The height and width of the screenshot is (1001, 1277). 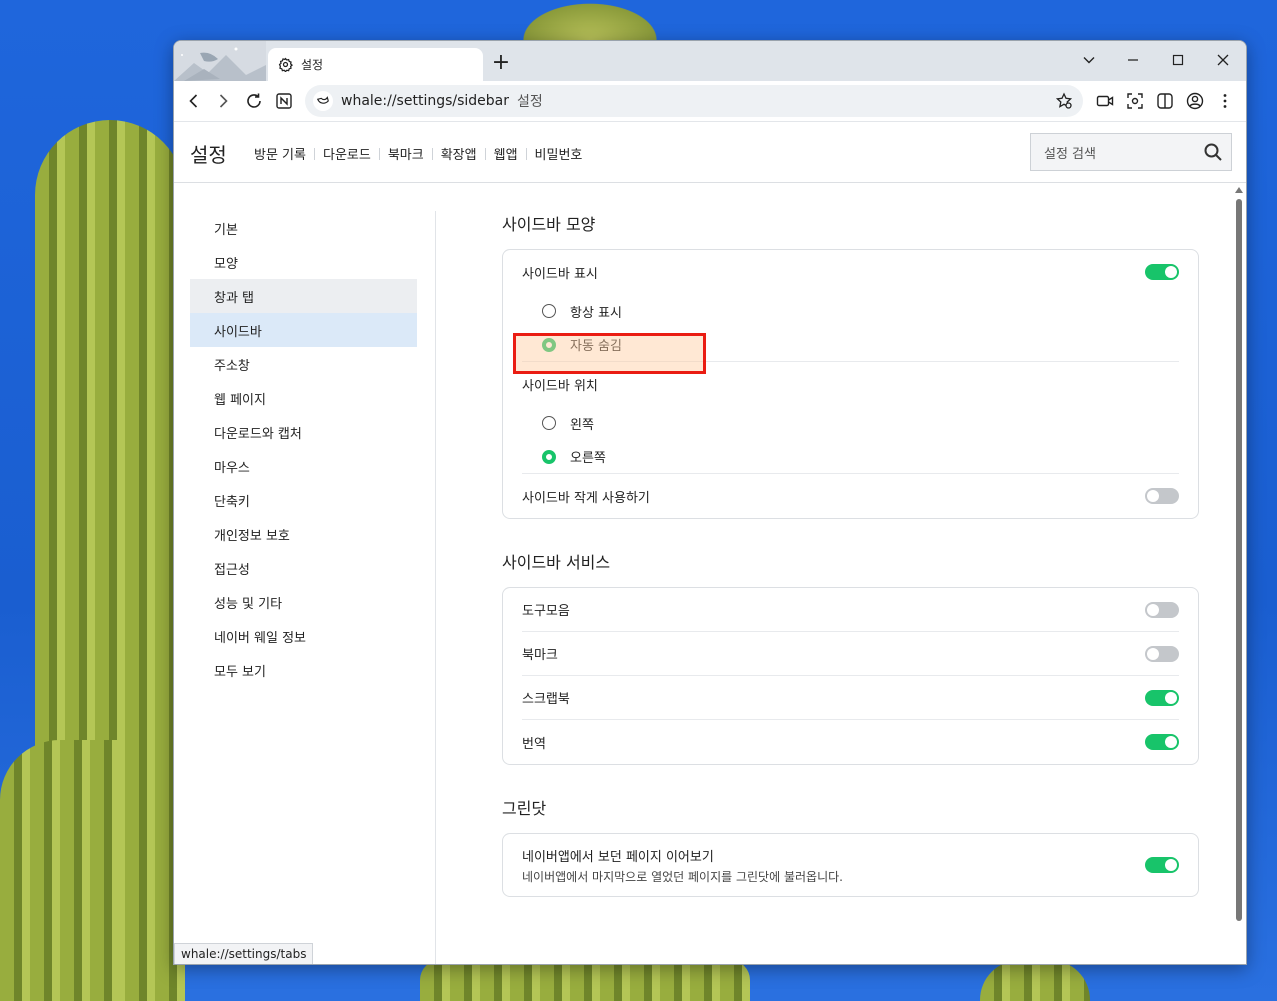 I want to click on maximize-button, so click(x=1178, y=60).